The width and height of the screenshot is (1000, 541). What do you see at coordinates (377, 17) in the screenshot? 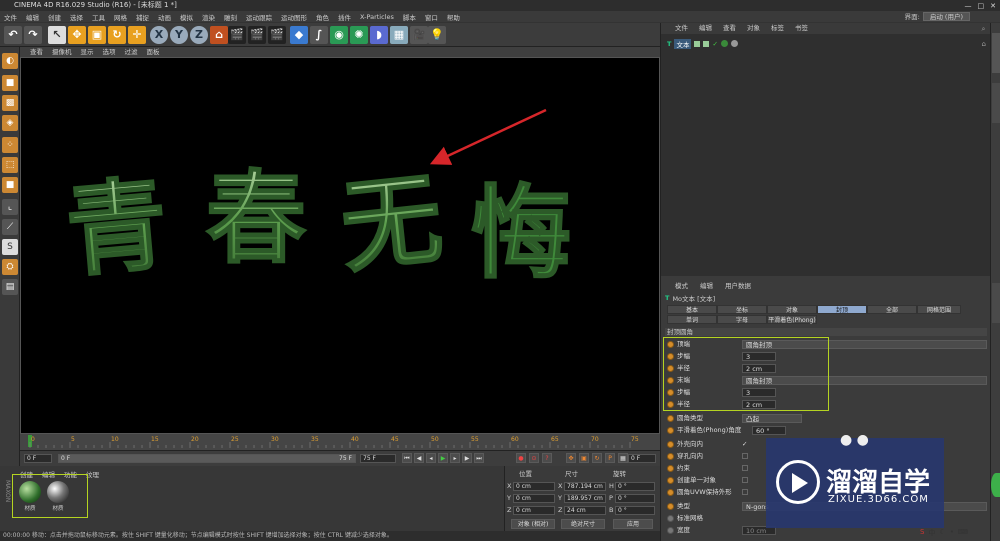
I see `menu-xparticles: X-Particles` at bounding box center [377, 17].